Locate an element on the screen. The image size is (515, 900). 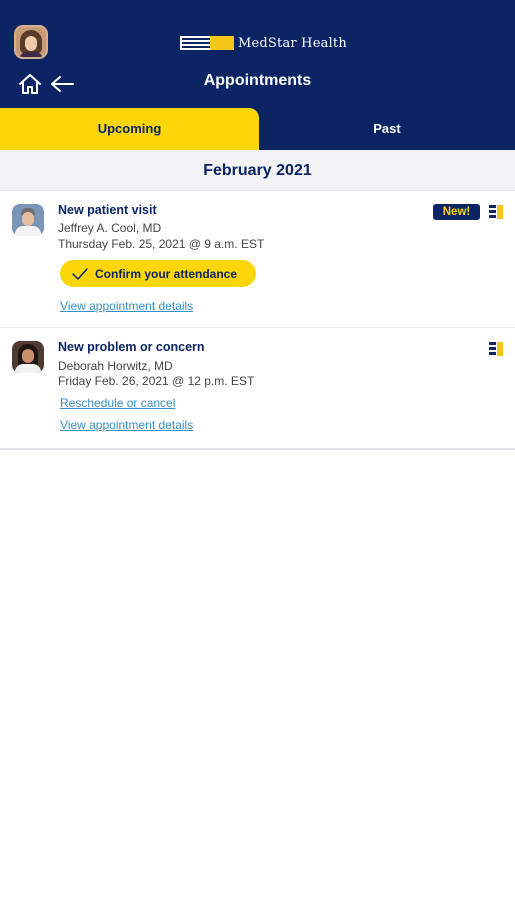
appointment-time: Thursday Feb. 25, 2021 @ 9 a.m. EST is located at coordinates (161, 244).